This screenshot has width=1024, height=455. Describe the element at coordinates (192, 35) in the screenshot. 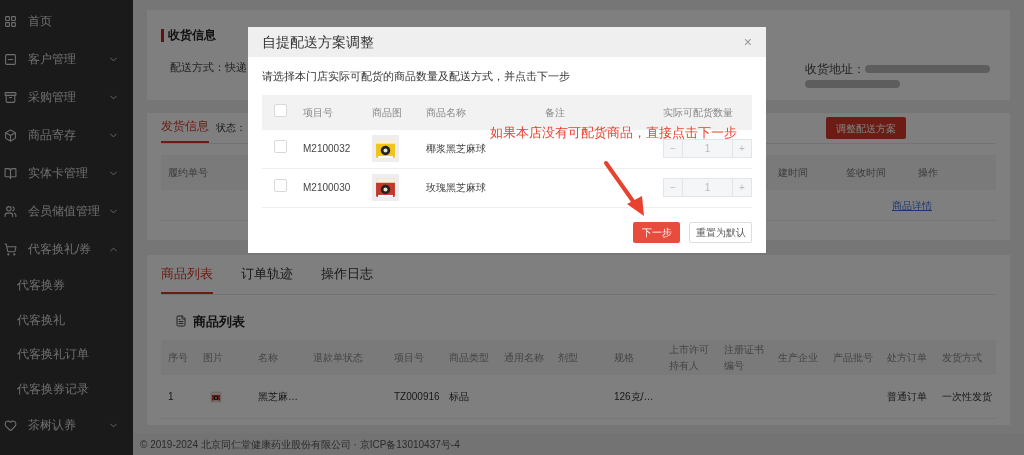

I see `section-title: 收货信息` at that location.